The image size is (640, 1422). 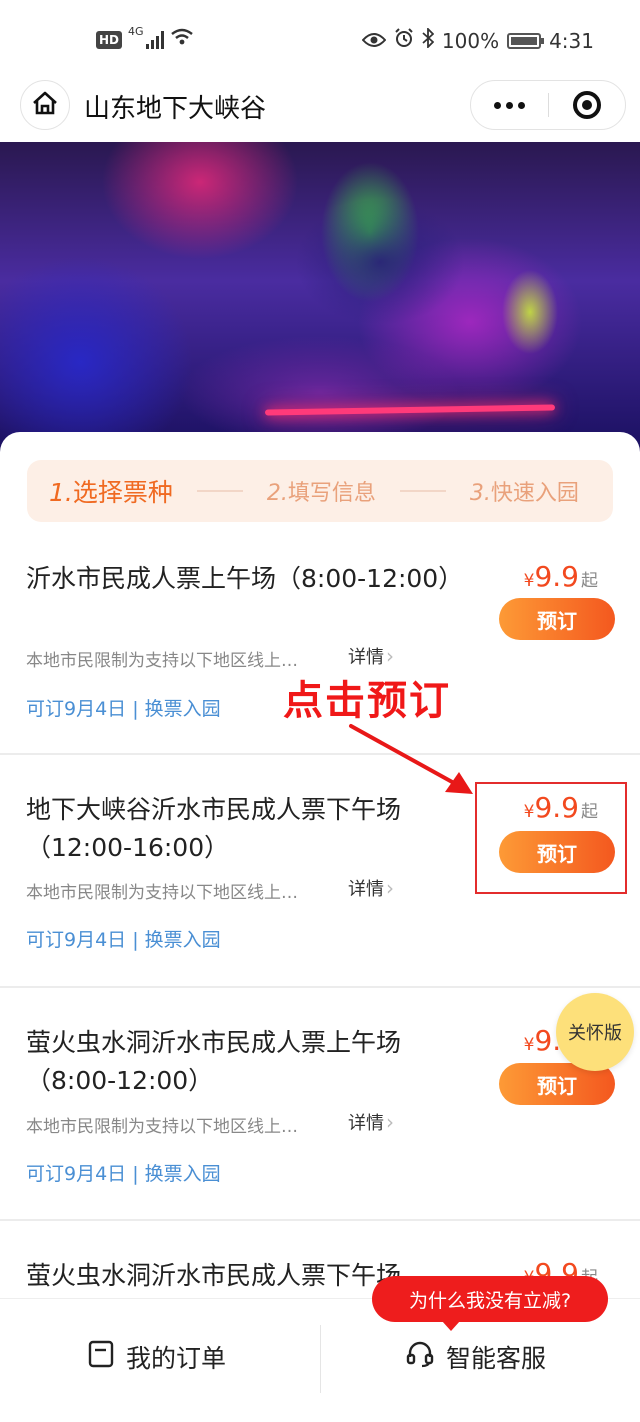 I want to click on more-dots-icon, so click(x=509, y=105).